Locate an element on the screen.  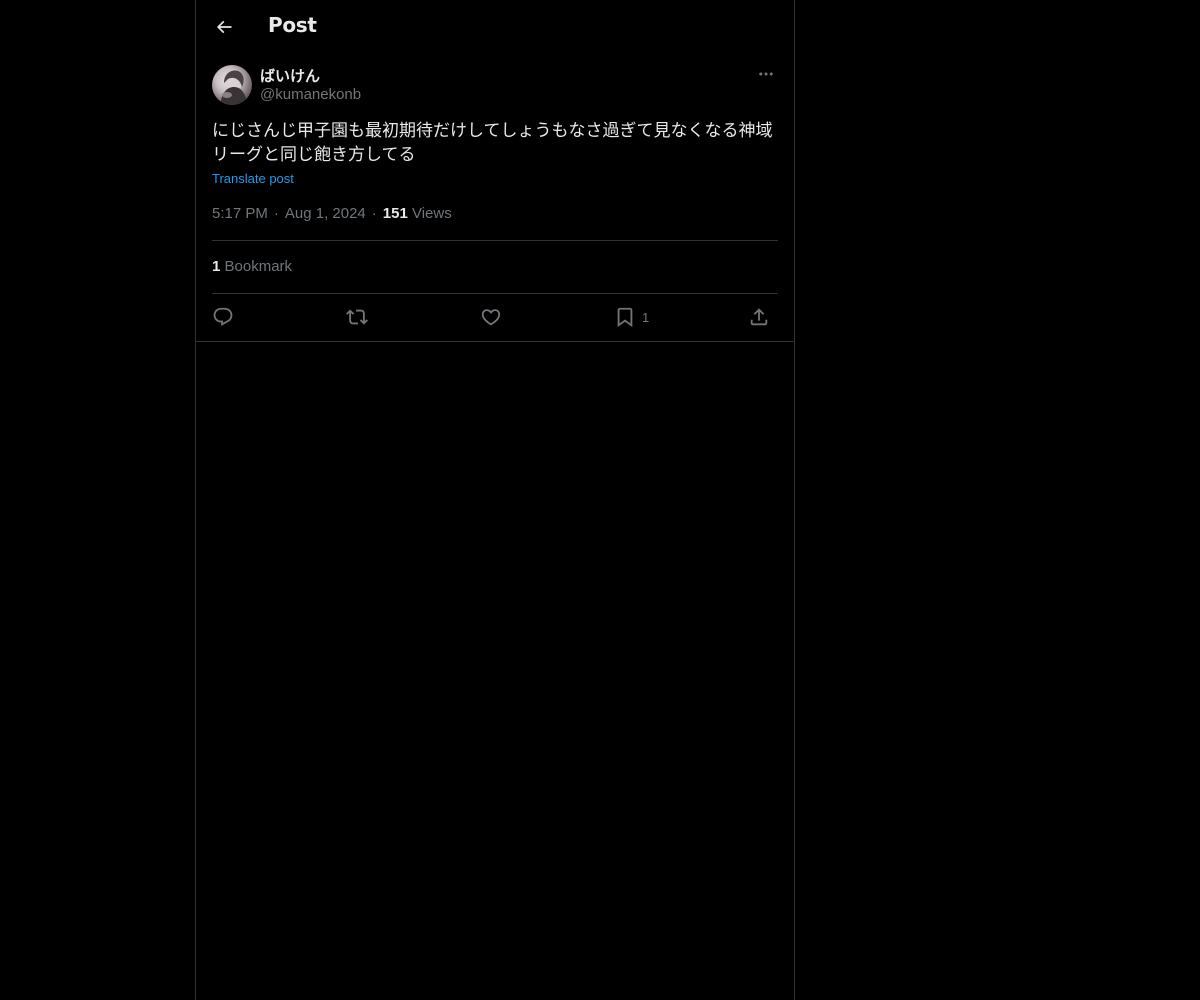
translate-post-link: Translate post is located at coordinates (253, 178).